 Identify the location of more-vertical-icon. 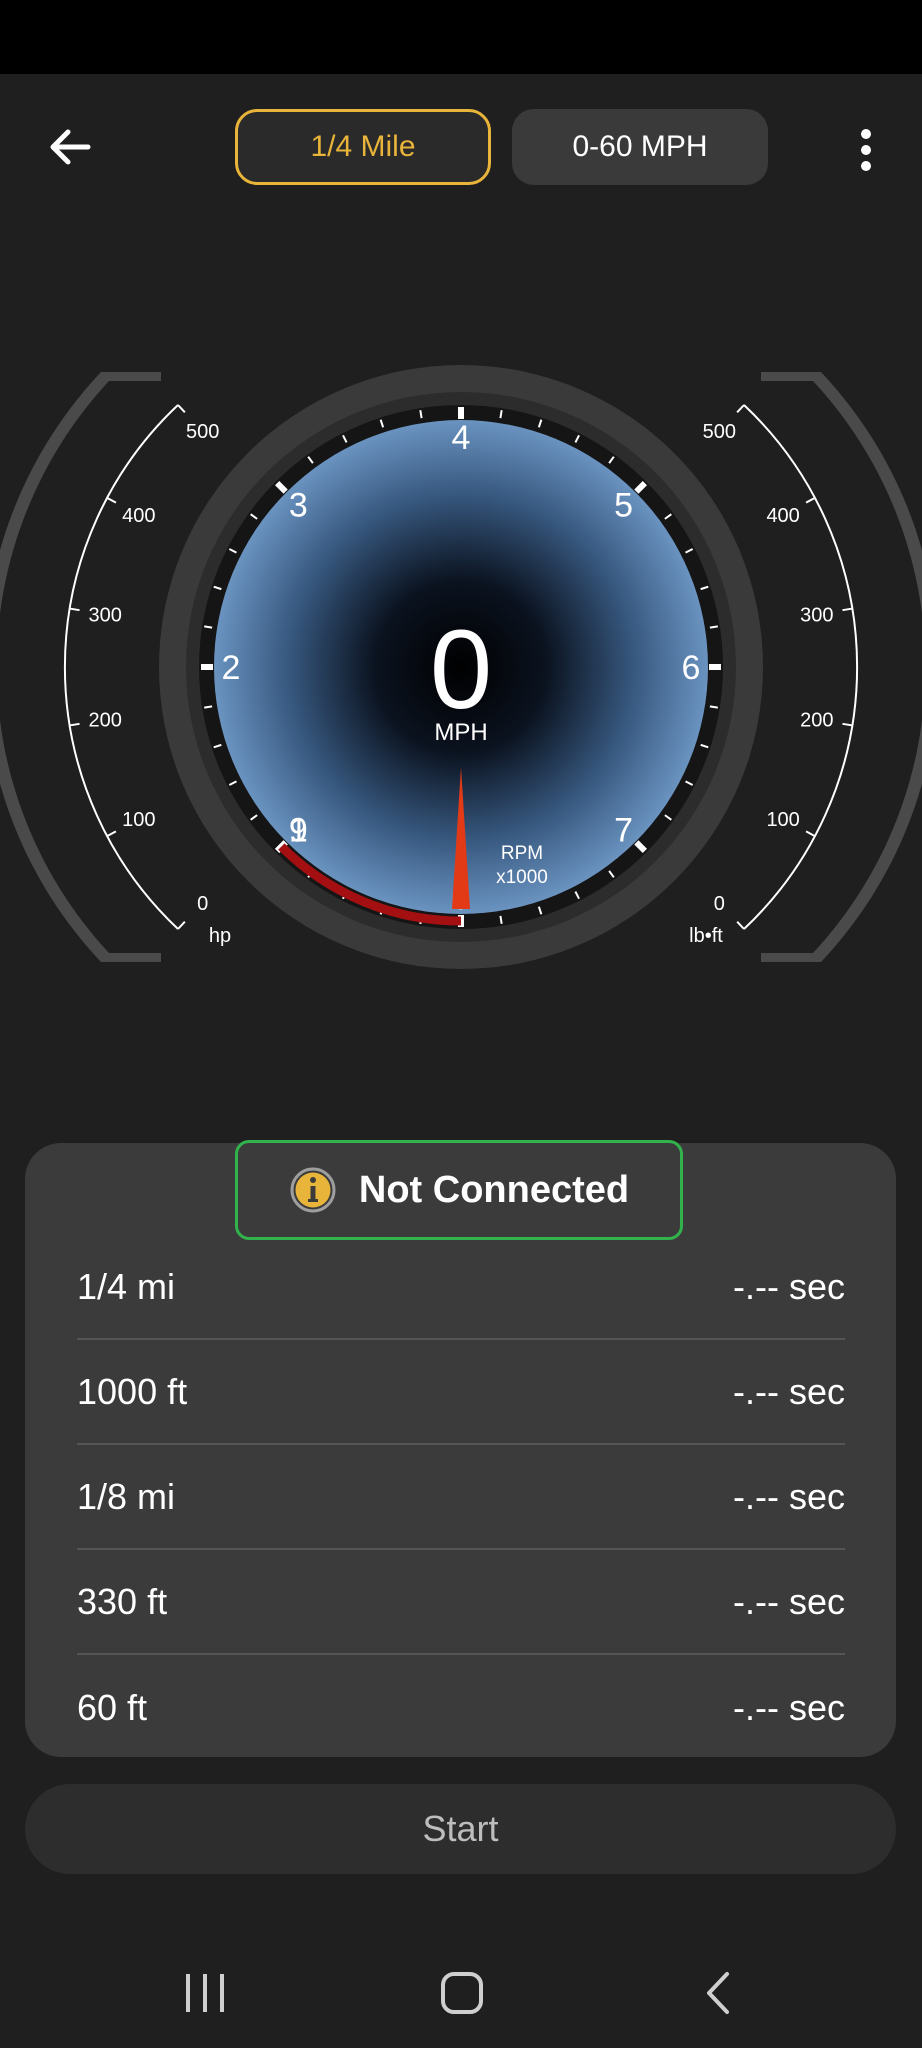
(866, 150).